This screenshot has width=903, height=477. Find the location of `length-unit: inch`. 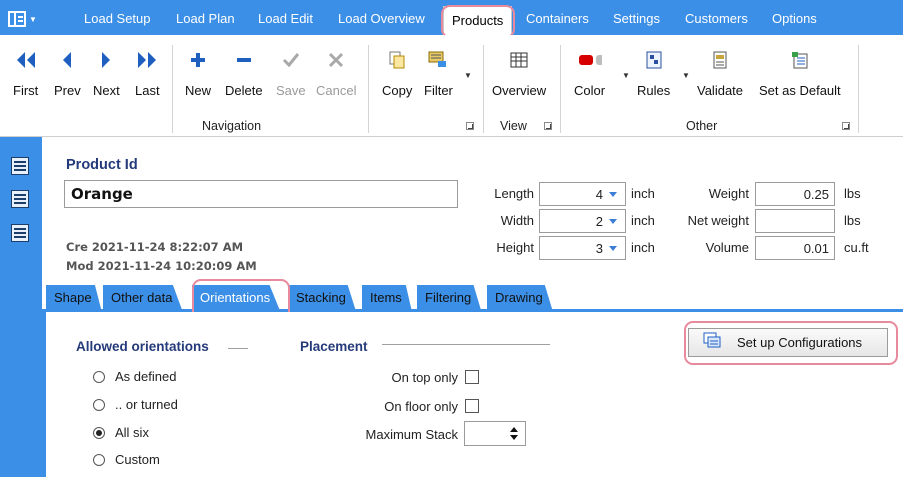

length-unit: inch is located at coordinates (643, 193).